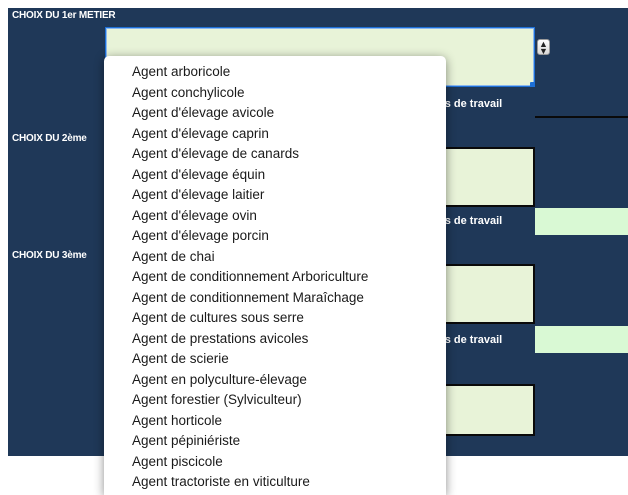  I want to click on job-option: Agent d'élevage caprin, so click(275, 134).